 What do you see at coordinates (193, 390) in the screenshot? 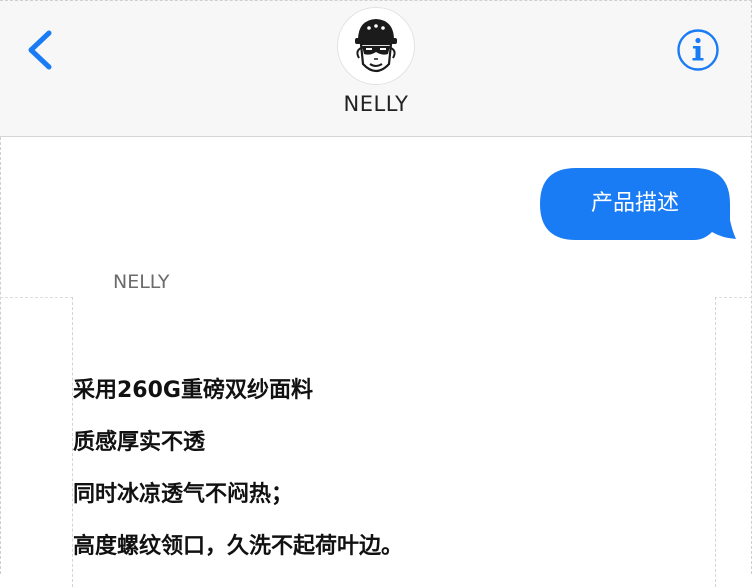
I see `description-line: 采用260G重磅双纱面料` at bounding box center [193, 390].